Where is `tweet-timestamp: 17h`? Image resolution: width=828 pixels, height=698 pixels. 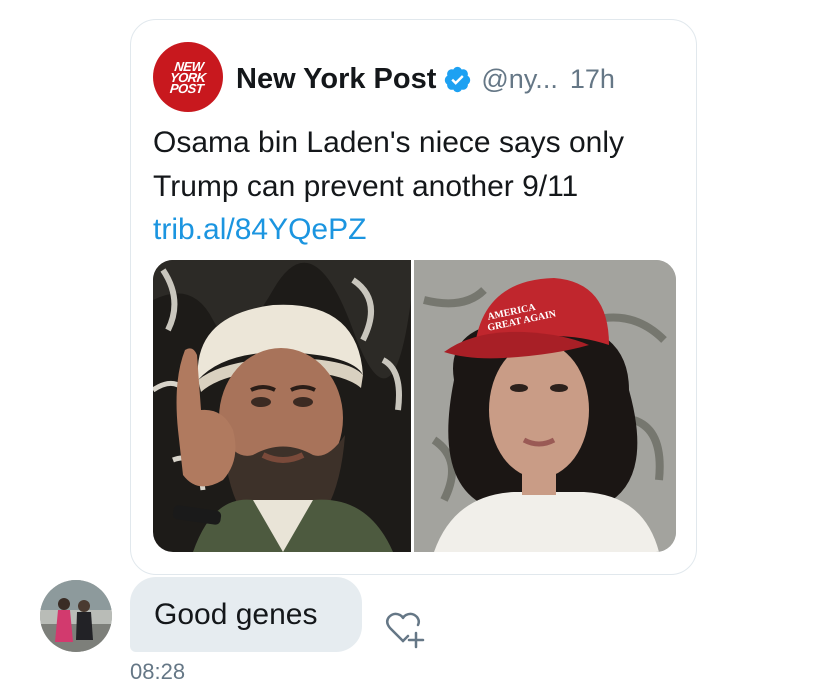 tweet-timestamp: 17h is located at coordinates (592, 79).